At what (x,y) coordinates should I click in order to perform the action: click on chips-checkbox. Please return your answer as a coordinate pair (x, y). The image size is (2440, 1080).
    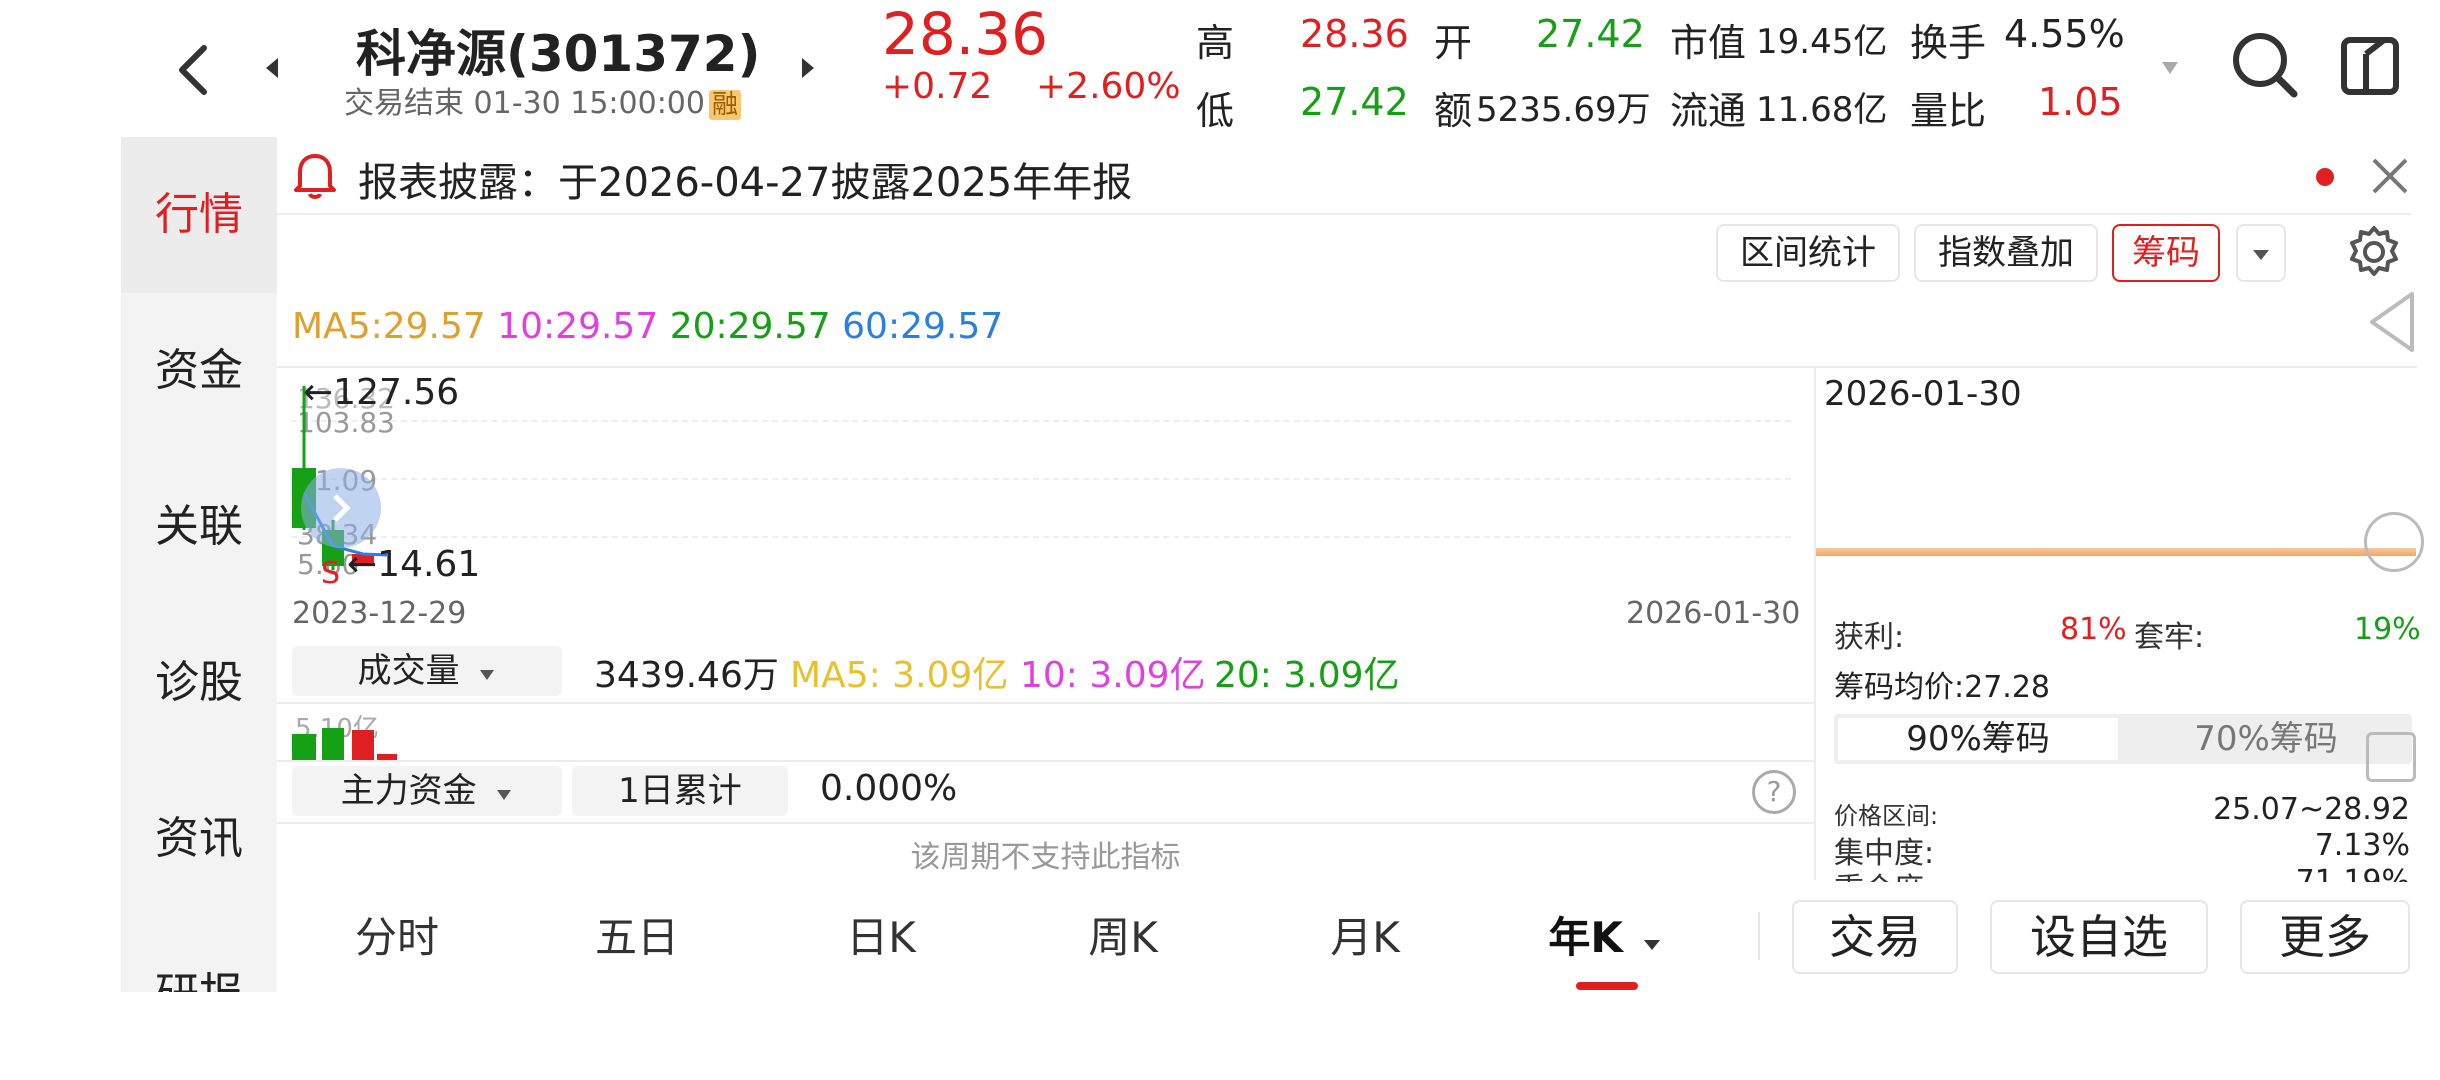
    Looking at the image, I should click on (2391, 757).